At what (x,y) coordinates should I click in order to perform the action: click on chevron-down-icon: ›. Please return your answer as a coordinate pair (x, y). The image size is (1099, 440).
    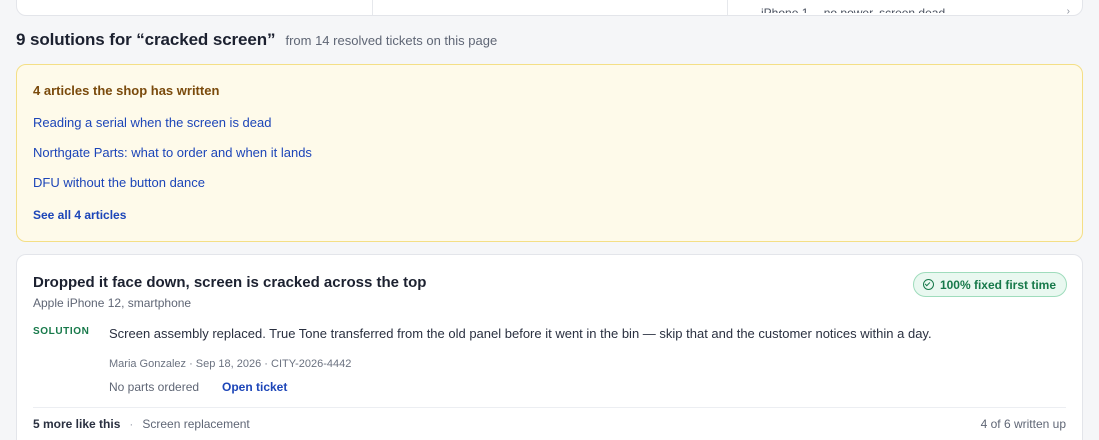
    Looking at the image, I should click on (1068, 10).